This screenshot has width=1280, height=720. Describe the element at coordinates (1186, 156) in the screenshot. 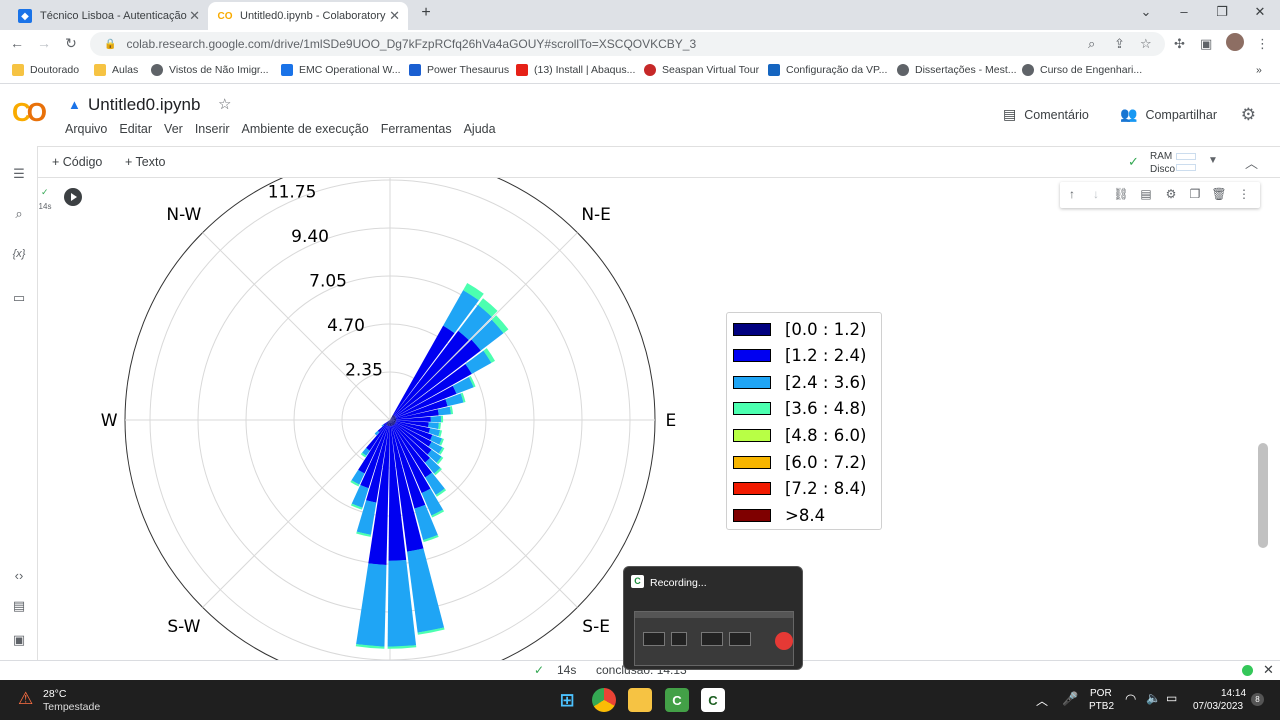

I see `ram-bar` at that location.